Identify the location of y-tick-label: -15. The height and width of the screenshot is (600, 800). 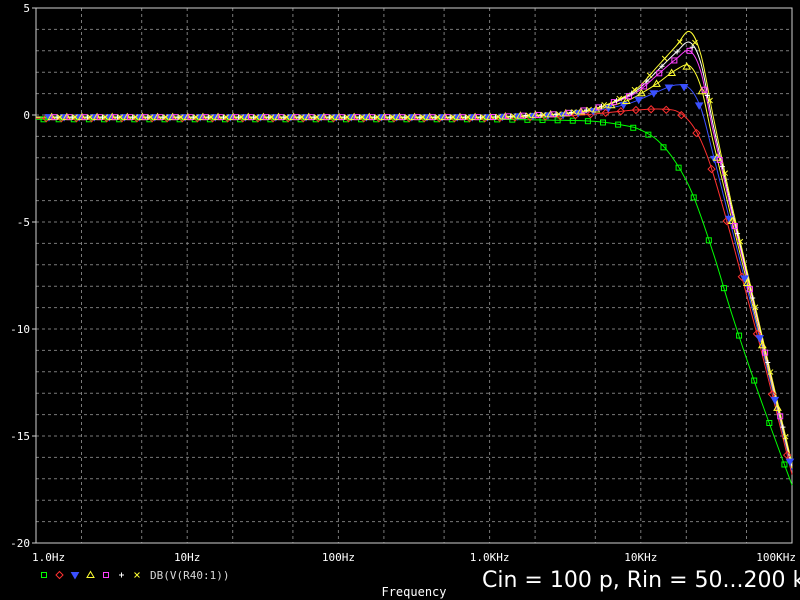
(20, 436).